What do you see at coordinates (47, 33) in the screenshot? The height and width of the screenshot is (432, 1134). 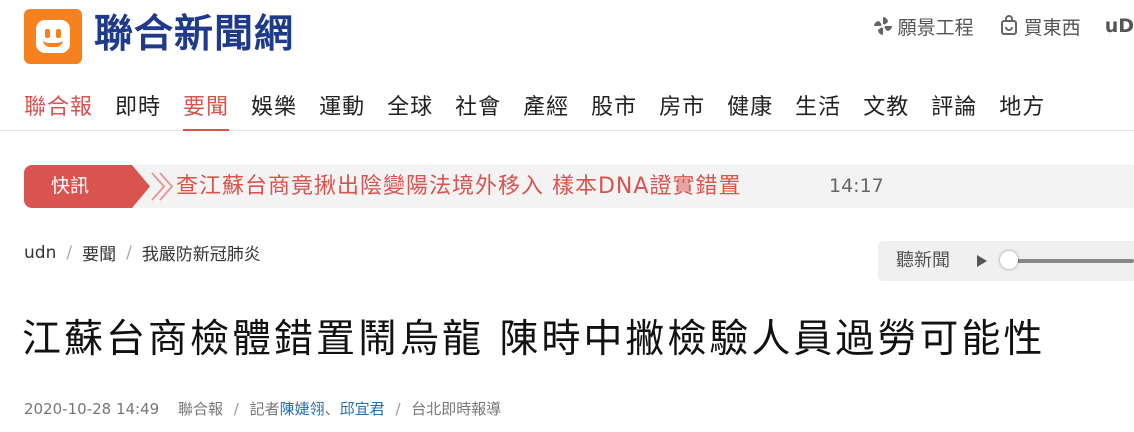 I see `logo-eye-left` at bounding box center [47, 33].